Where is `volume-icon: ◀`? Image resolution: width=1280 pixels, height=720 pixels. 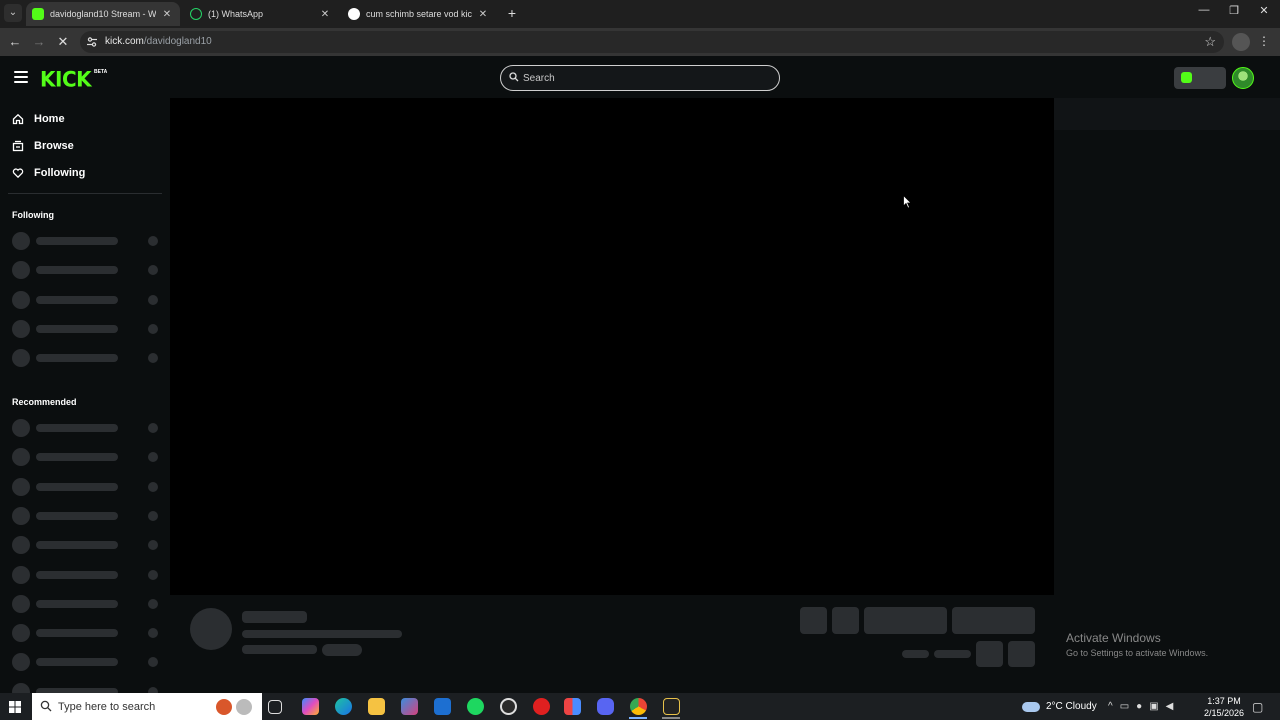
volume-icon: ◀ is located at coordinates (1170, 706).